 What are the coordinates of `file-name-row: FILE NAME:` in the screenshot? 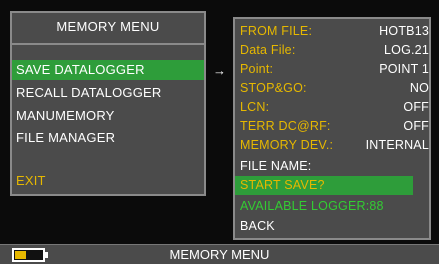 It's located at (332, 166).